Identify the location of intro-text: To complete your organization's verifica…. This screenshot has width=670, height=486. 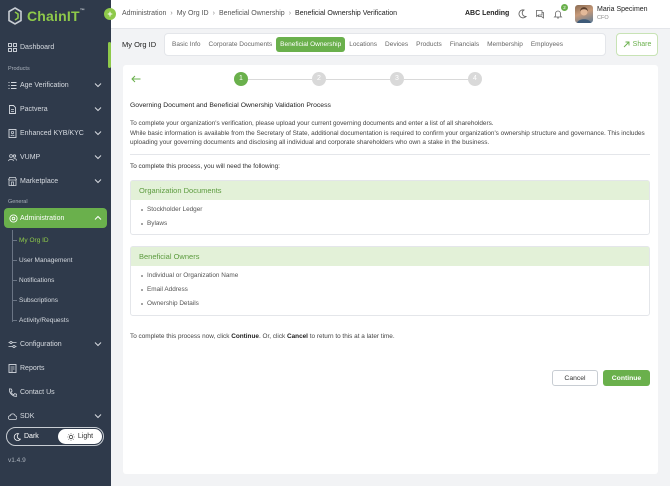
(390, 133).